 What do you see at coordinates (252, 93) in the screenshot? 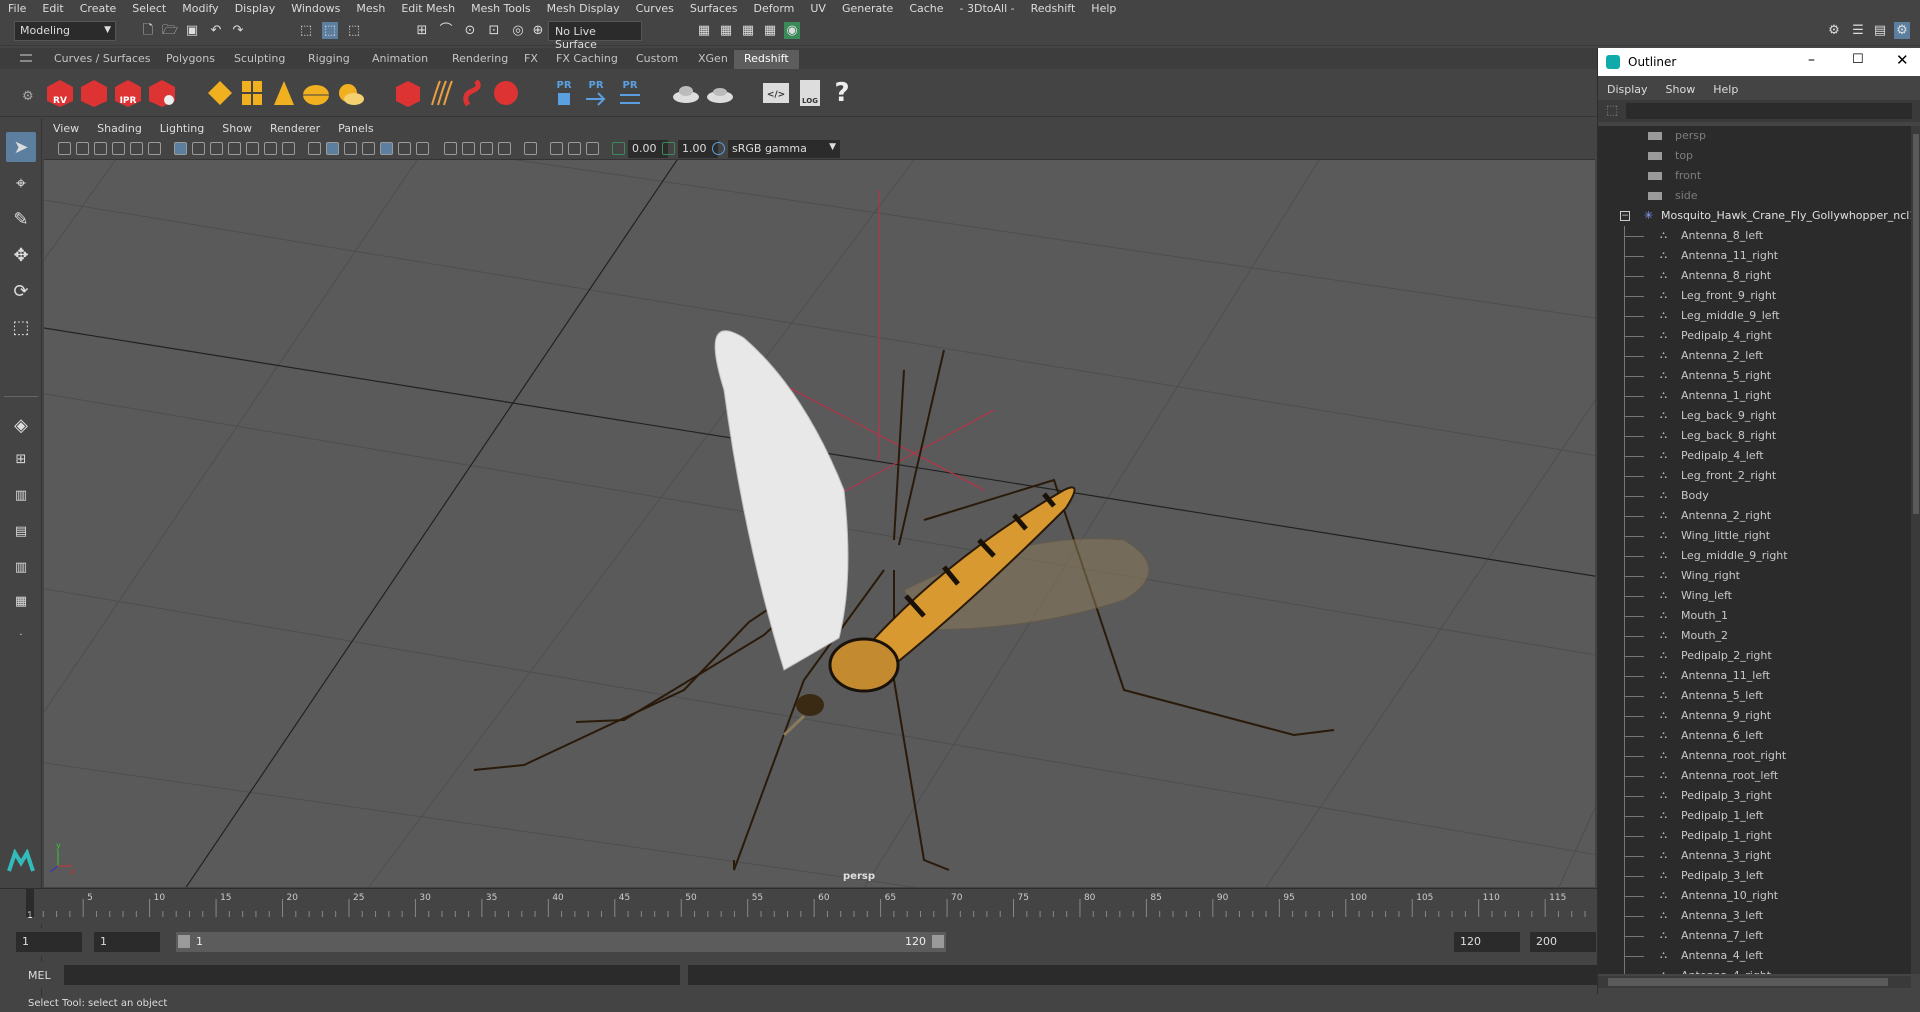
I see `grid-light-icon` at bounding box center [252, 93].